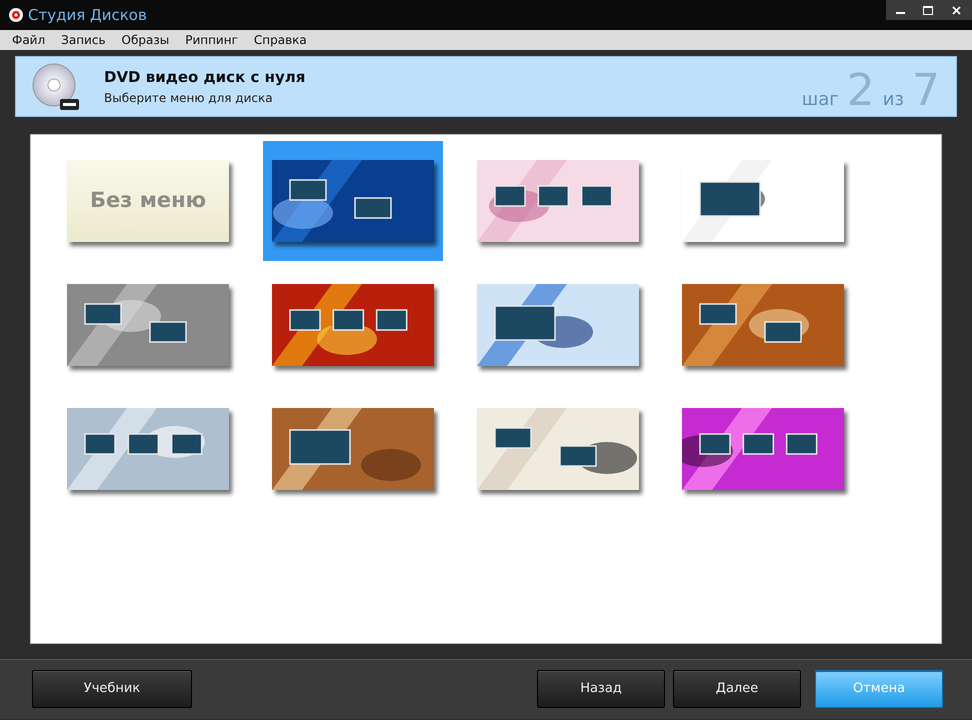  Describe the element at coordinates (56, 86) in the screenshot. I see `dvd-disc-icon` at that location.